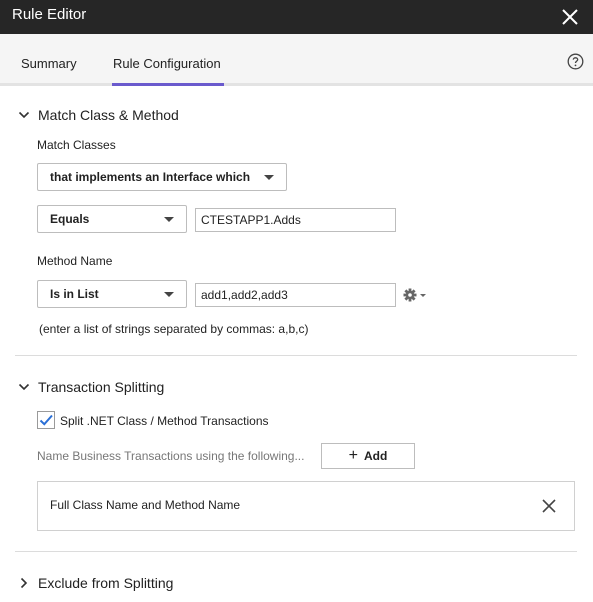 This screenshot has width=593, height=602. Describe the element at coordinates (101, 387) in the screenshot. I see `section-title: Transaction Splitting` at that location.